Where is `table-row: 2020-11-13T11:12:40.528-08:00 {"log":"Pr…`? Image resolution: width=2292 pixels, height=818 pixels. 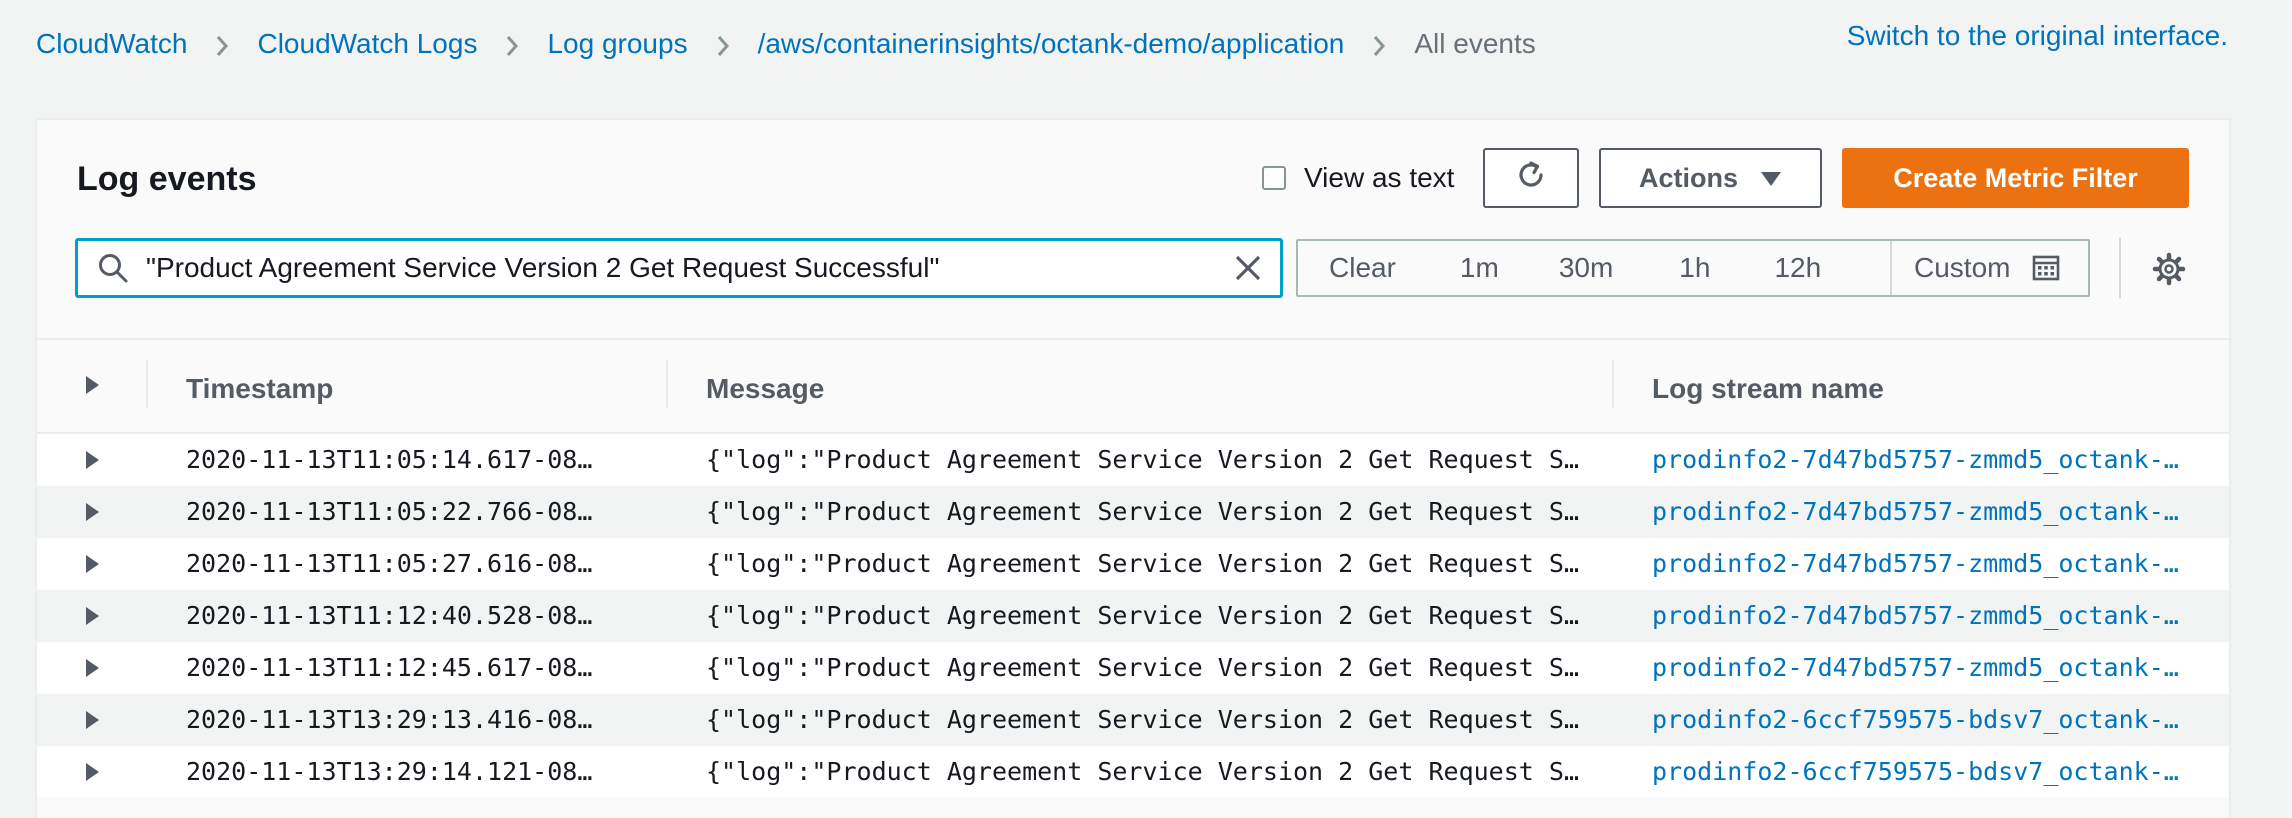
table-row: 2020-11-13T11:12:40.528-08:00 {"log":"Pr… is located at coordinates (1133, 616).